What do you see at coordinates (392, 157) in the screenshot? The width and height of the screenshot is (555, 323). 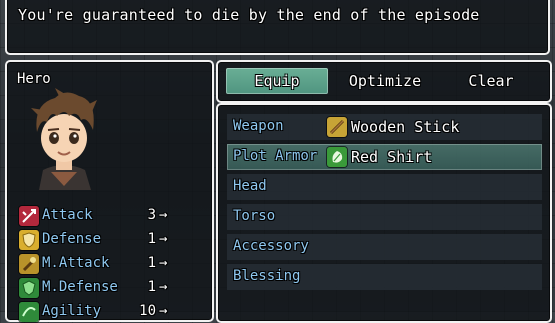 I see `slot-item: Red Shirt` at bounding box center [392, 157].